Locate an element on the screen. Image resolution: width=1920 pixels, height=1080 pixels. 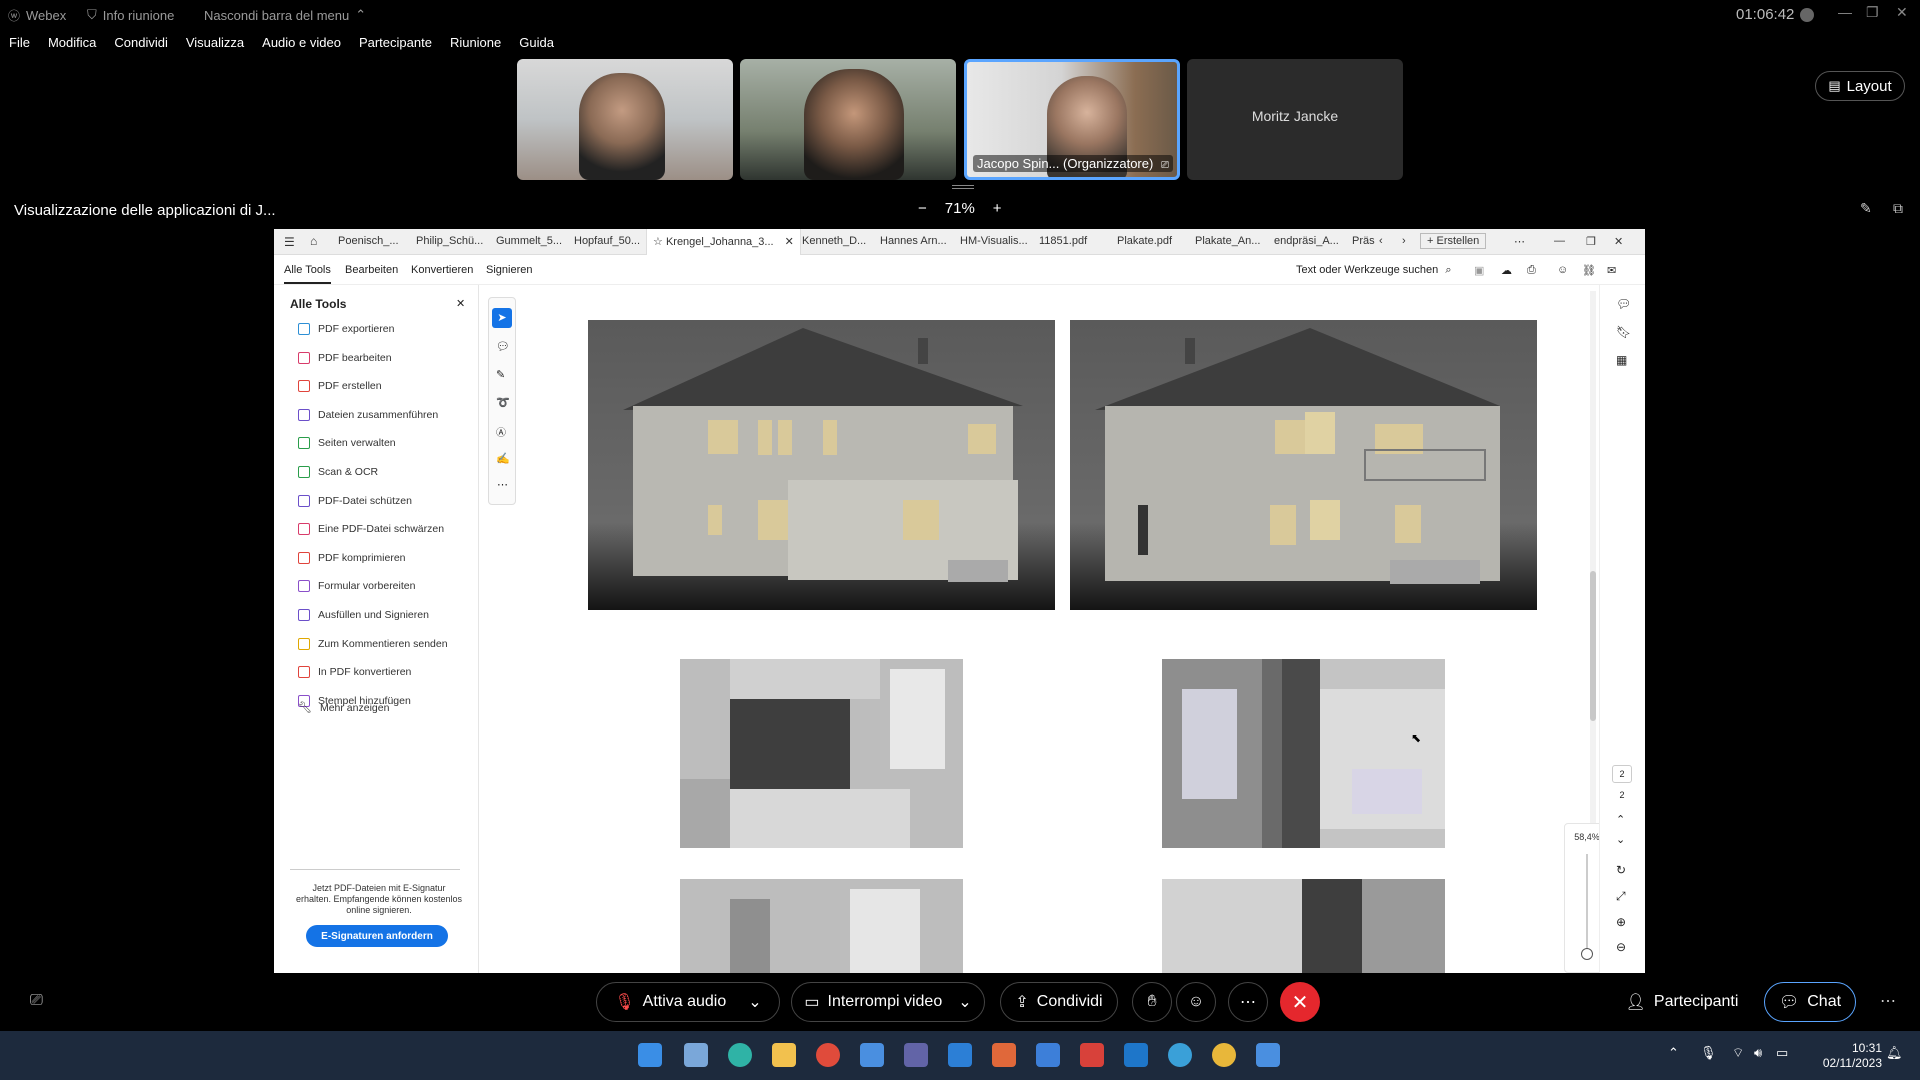
menu-audio-video: Audio e video is located at coordinates (301, 43).